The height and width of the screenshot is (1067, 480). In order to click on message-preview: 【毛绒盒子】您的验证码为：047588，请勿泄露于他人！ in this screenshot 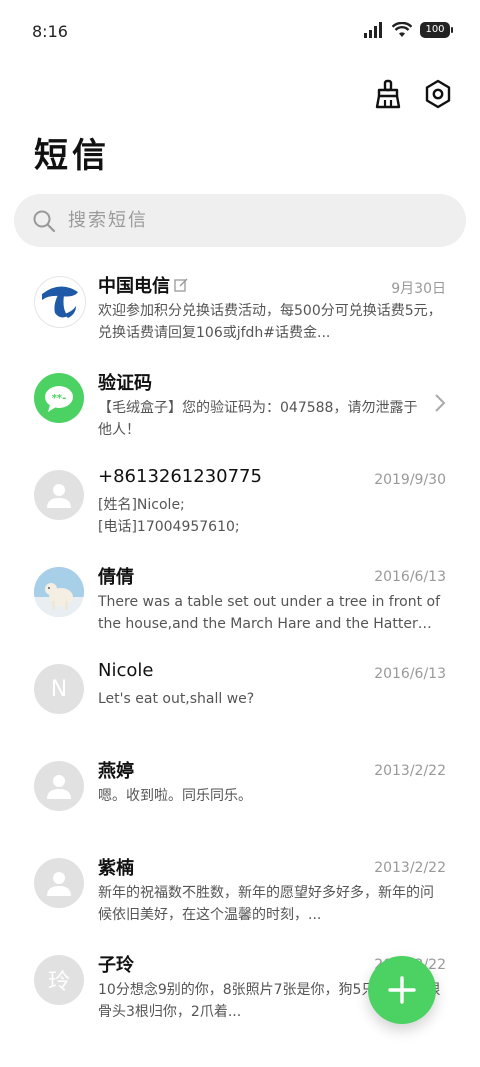, I will do `click(258, 419)`.